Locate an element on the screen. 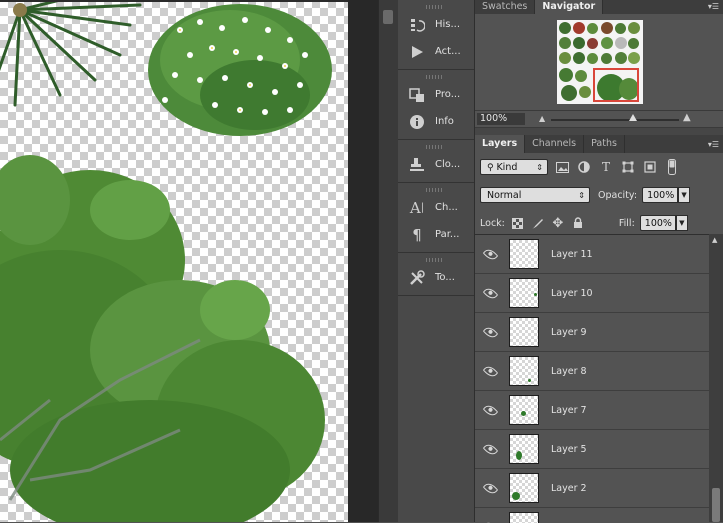 This screenshot has width=723, height=523. layer-row: Layer 11 is located at coordinates (592, 254).